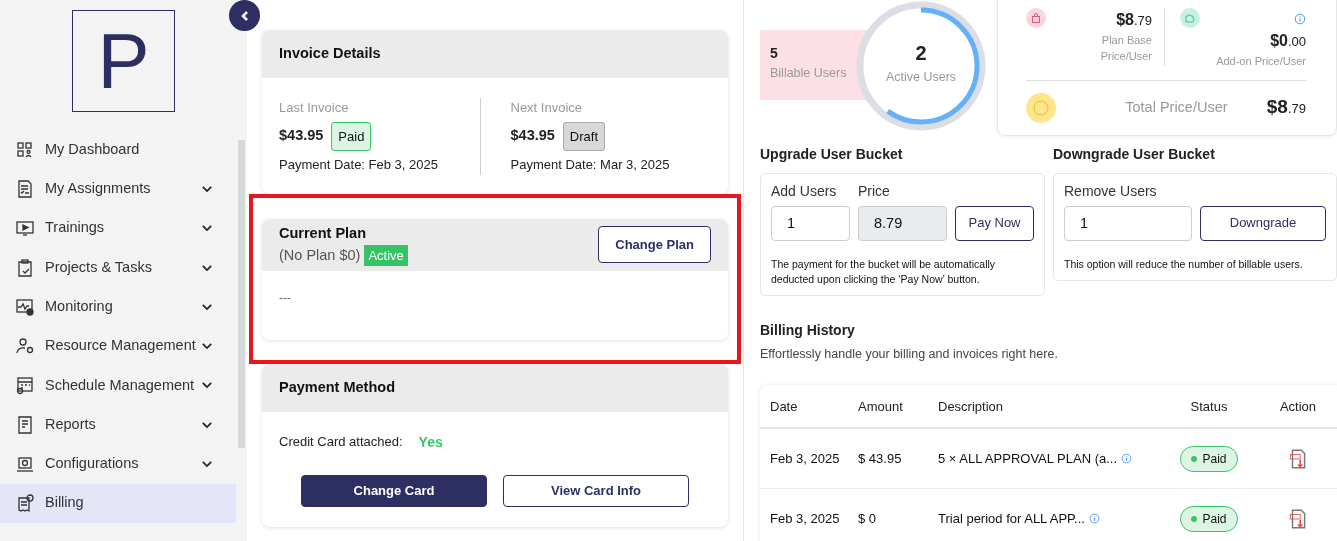  I want to click on logo: P, so click(123, 61).